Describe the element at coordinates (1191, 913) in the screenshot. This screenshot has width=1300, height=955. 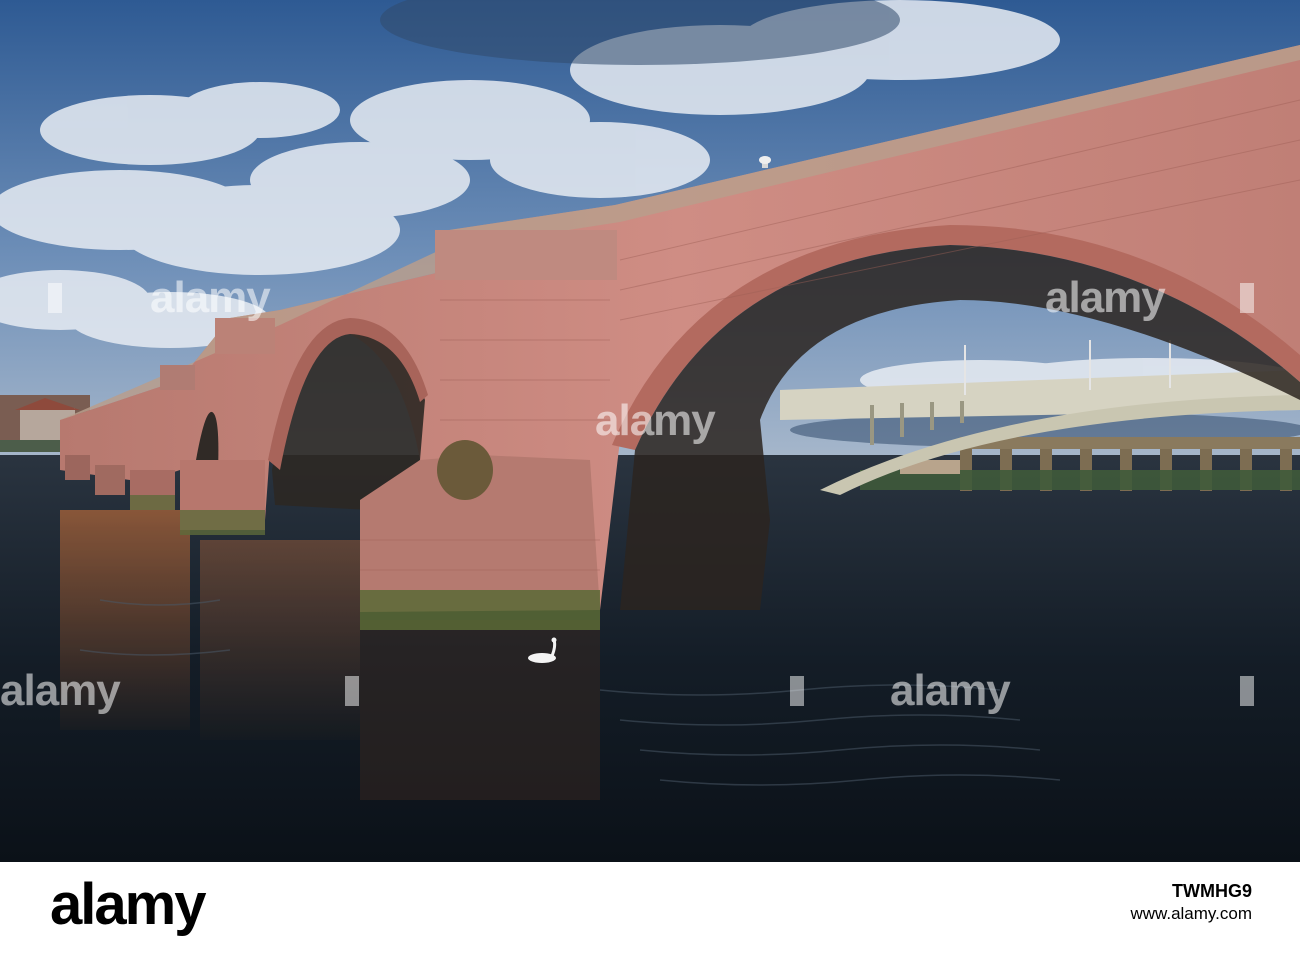
I see `site-link: www.alamy.com` at that location.